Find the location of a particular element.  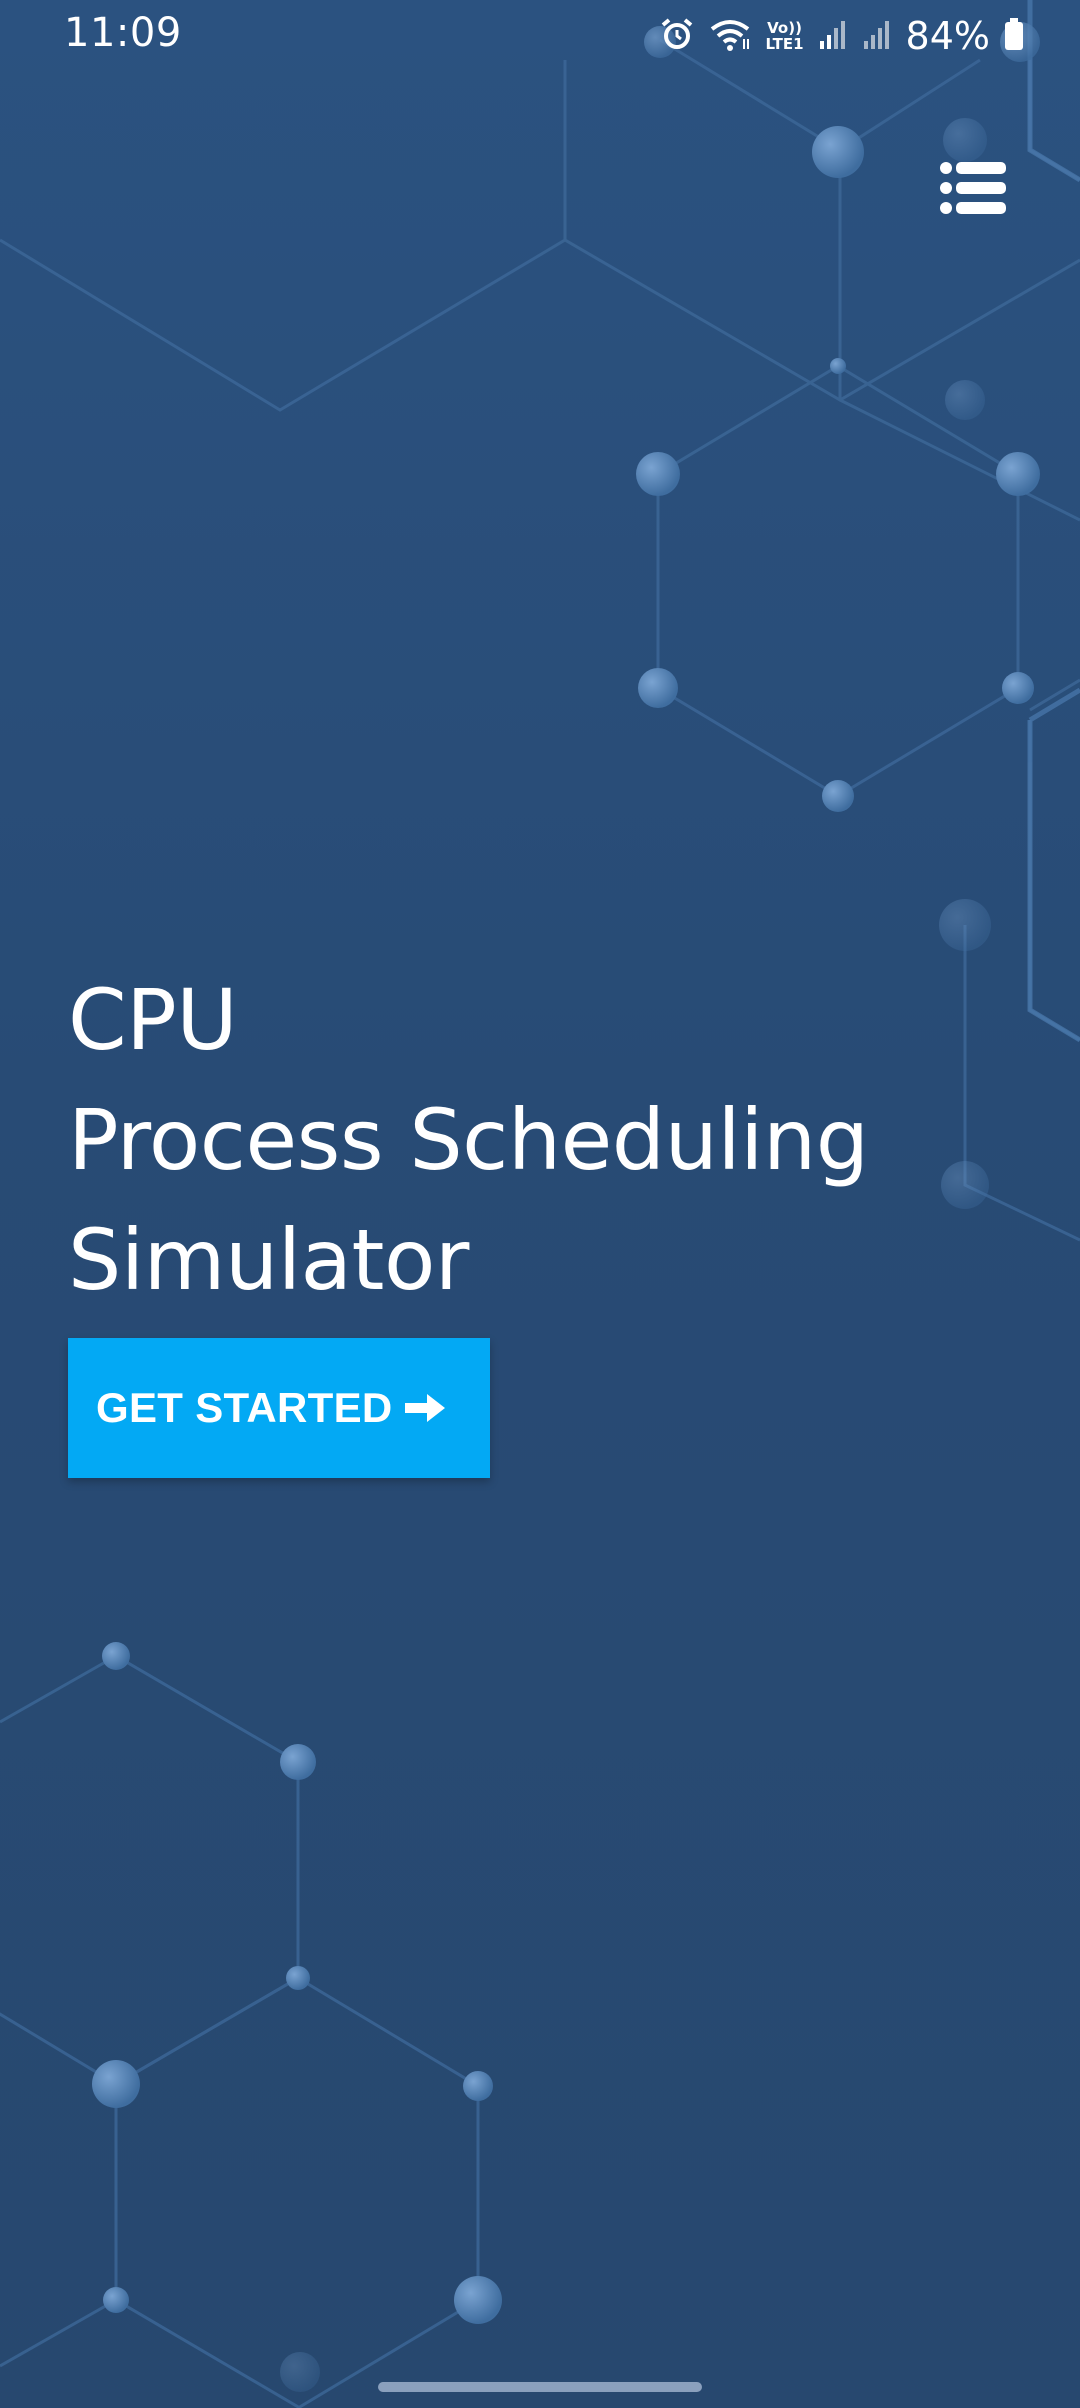

network-volte-label: Vo)) is located at coordinates (784, 28).